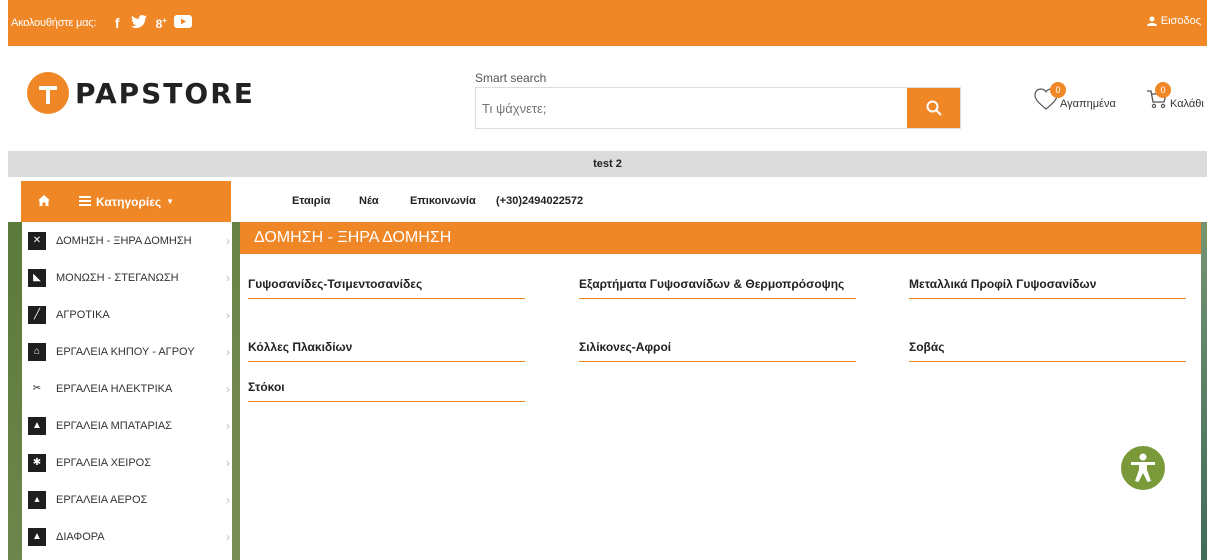 This screenshot has height=560, width=1215. I want to click on nav-company: Εταιρία, so click(311, 201).